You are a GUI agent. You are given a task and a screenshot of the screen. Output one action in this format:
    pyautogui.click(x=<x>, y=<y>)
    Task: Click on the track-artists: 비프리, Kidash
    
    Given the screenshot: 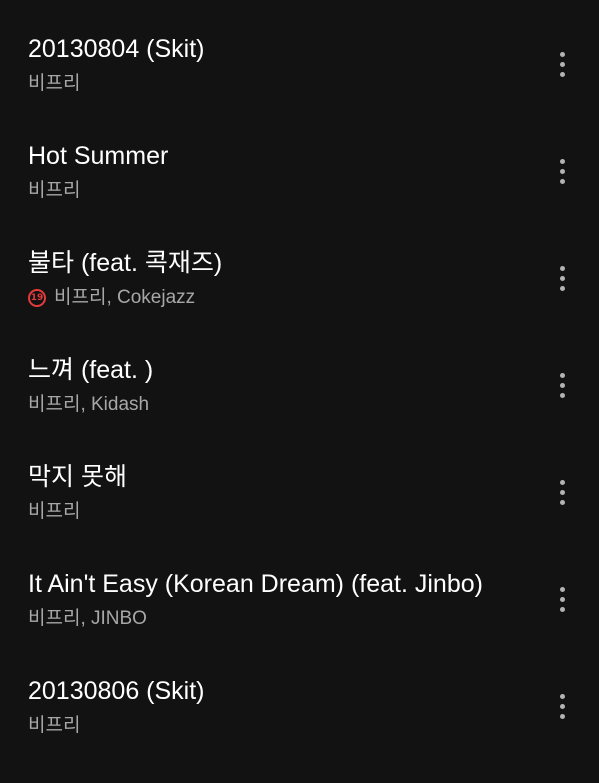 What is the action you would take?
    pyautogui.click(x=89, y=404)
    